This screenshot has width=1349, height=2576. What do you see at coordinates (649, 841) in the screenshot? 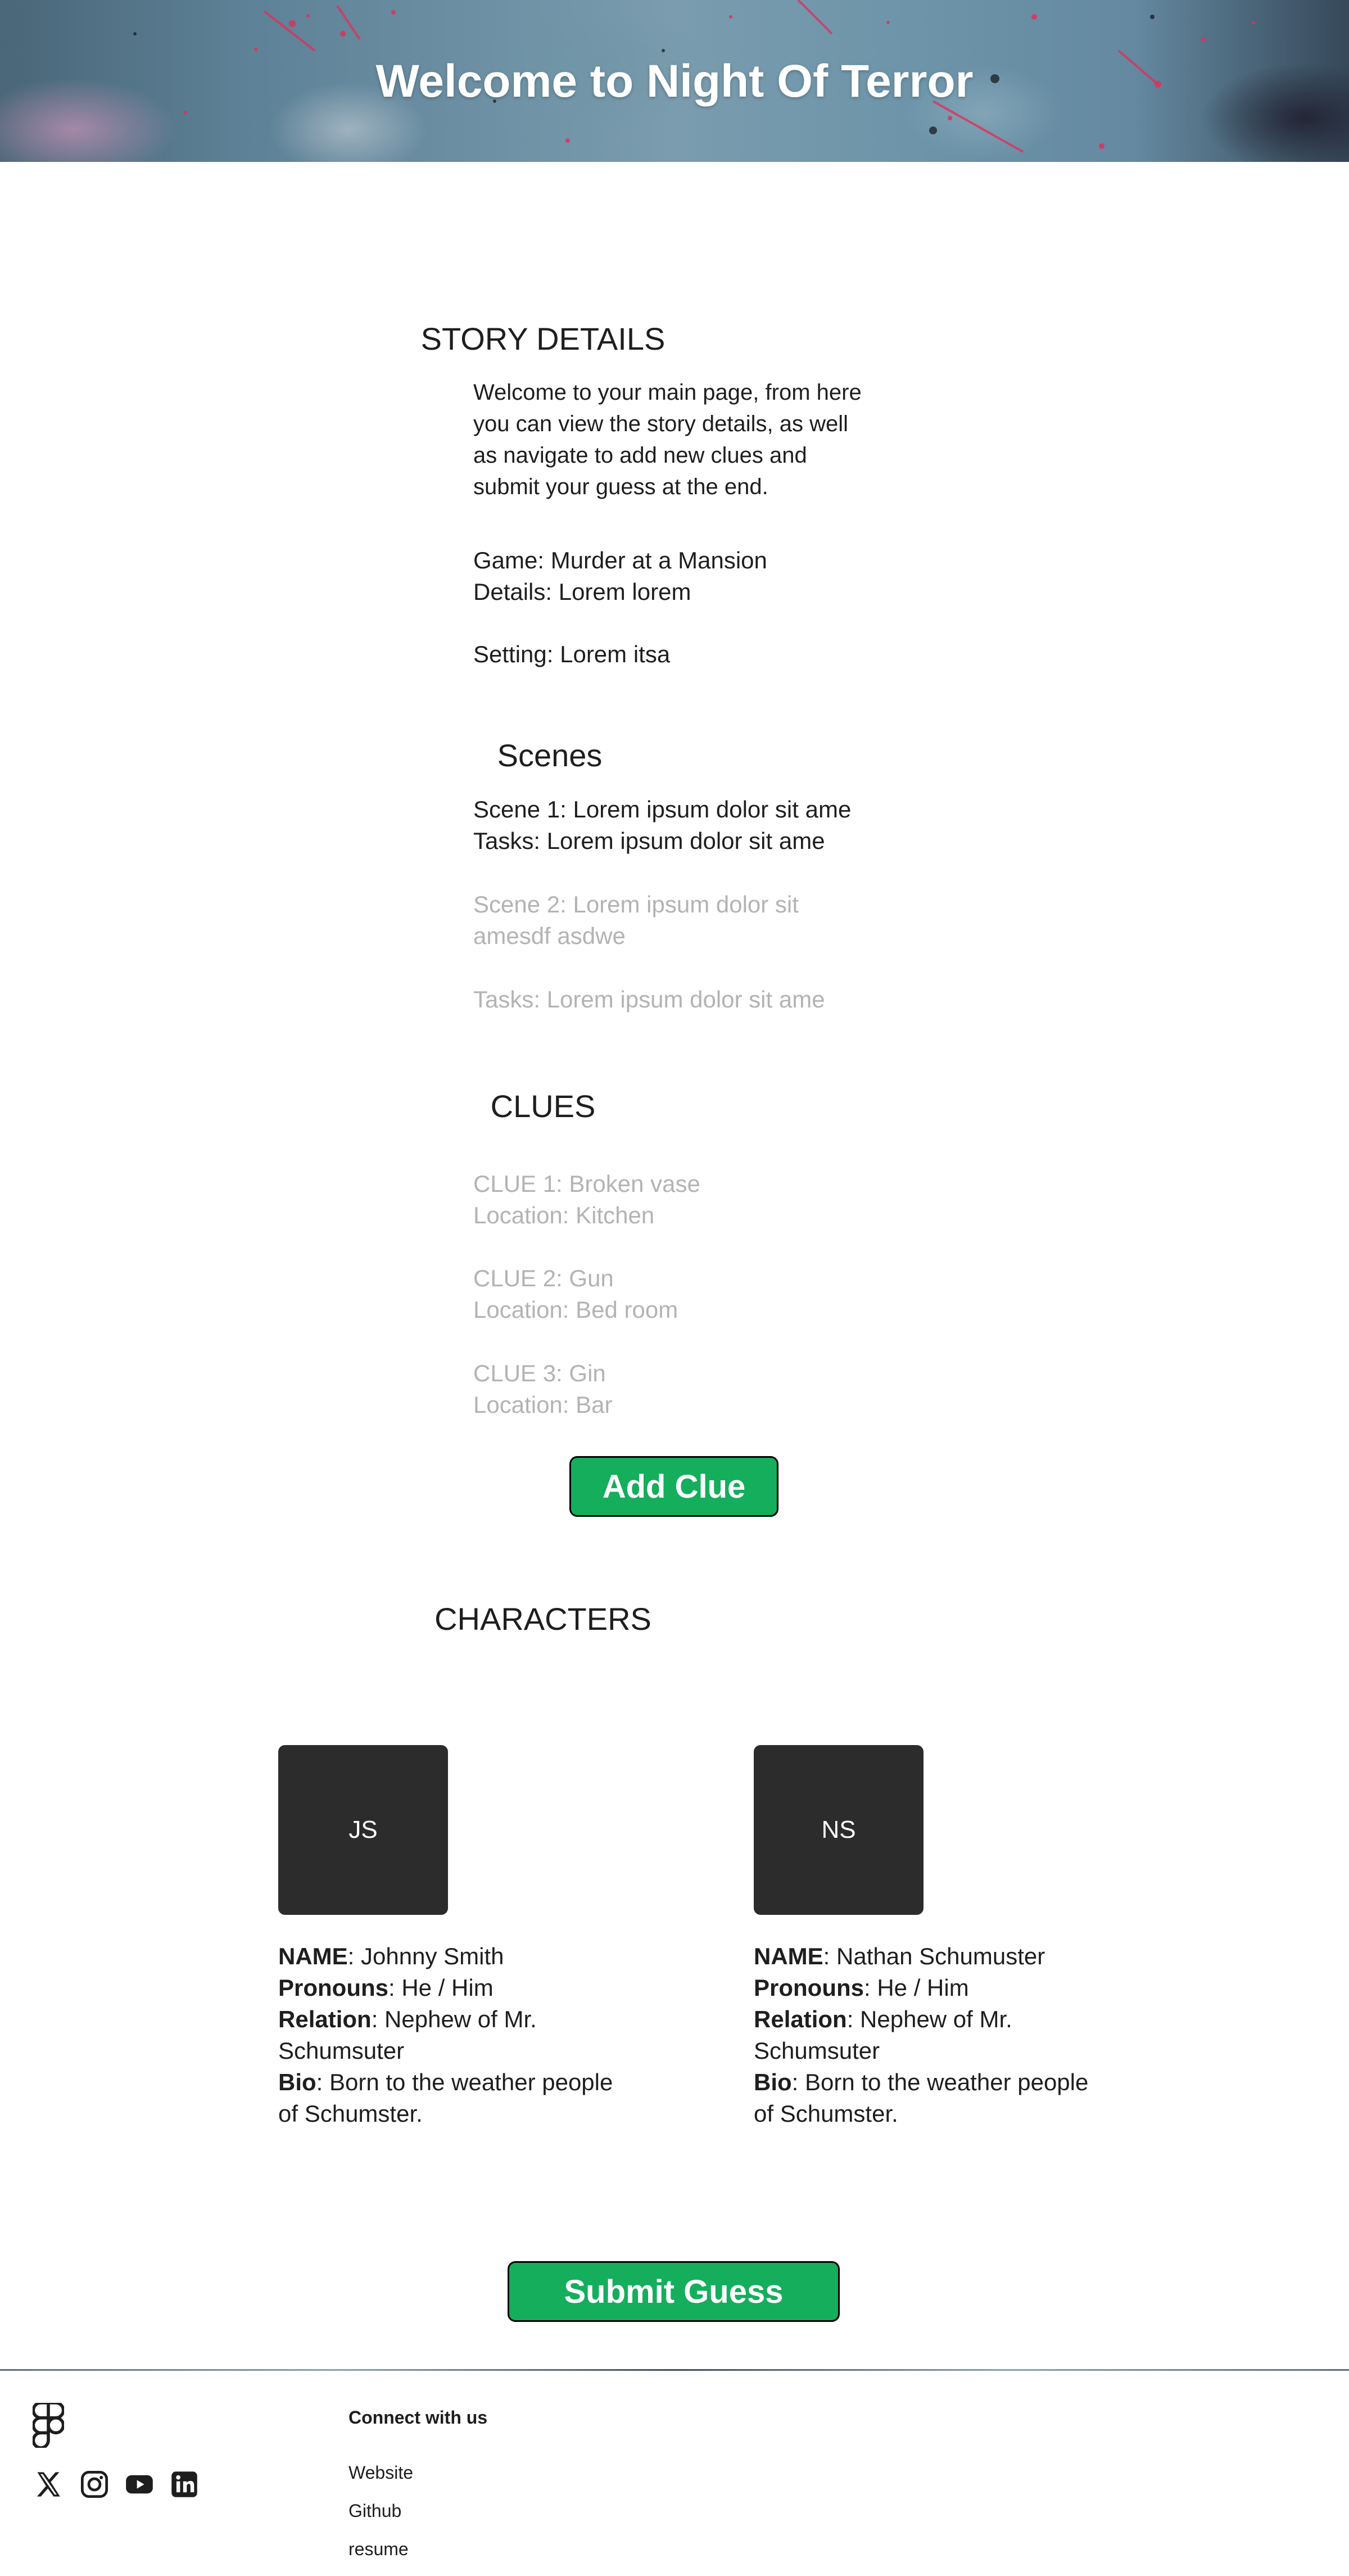
I see `scene-1-tasks: Tasks: Lorem ipsum dolor sit ame` at bounding box center [649, 841].